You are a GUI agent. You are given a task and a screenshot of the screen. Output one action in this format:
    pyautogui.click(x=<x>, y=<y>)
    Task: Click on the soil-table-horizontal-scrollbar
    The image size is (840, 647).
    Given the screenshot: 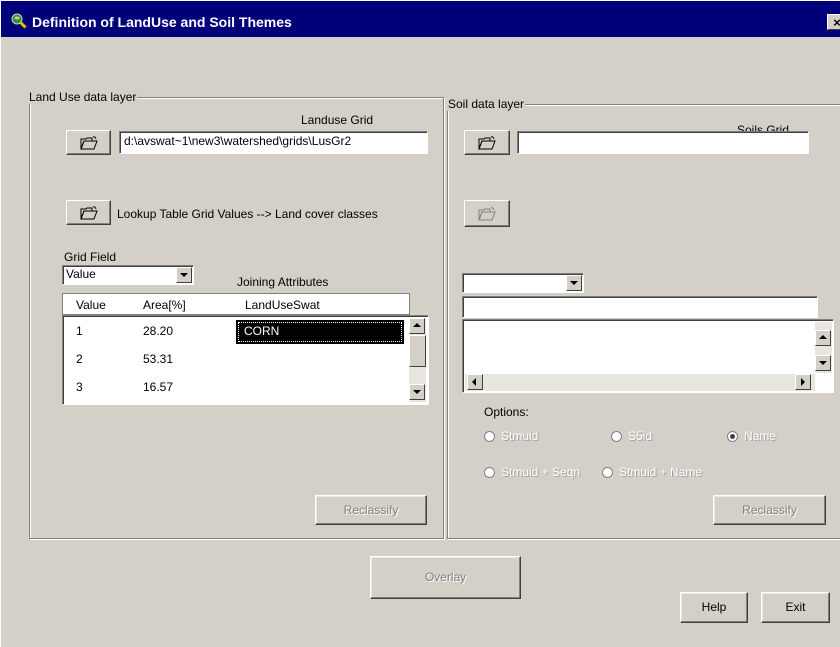 What is the action you would take?
    pyautogui.click(x=640, y=382)
    